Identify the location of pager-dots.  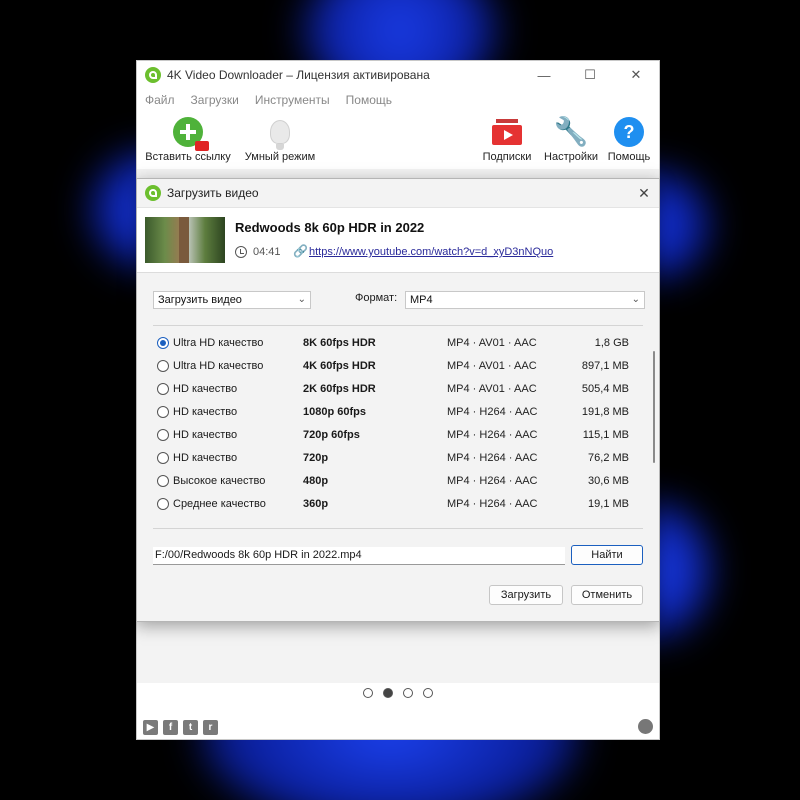
(398, 693).